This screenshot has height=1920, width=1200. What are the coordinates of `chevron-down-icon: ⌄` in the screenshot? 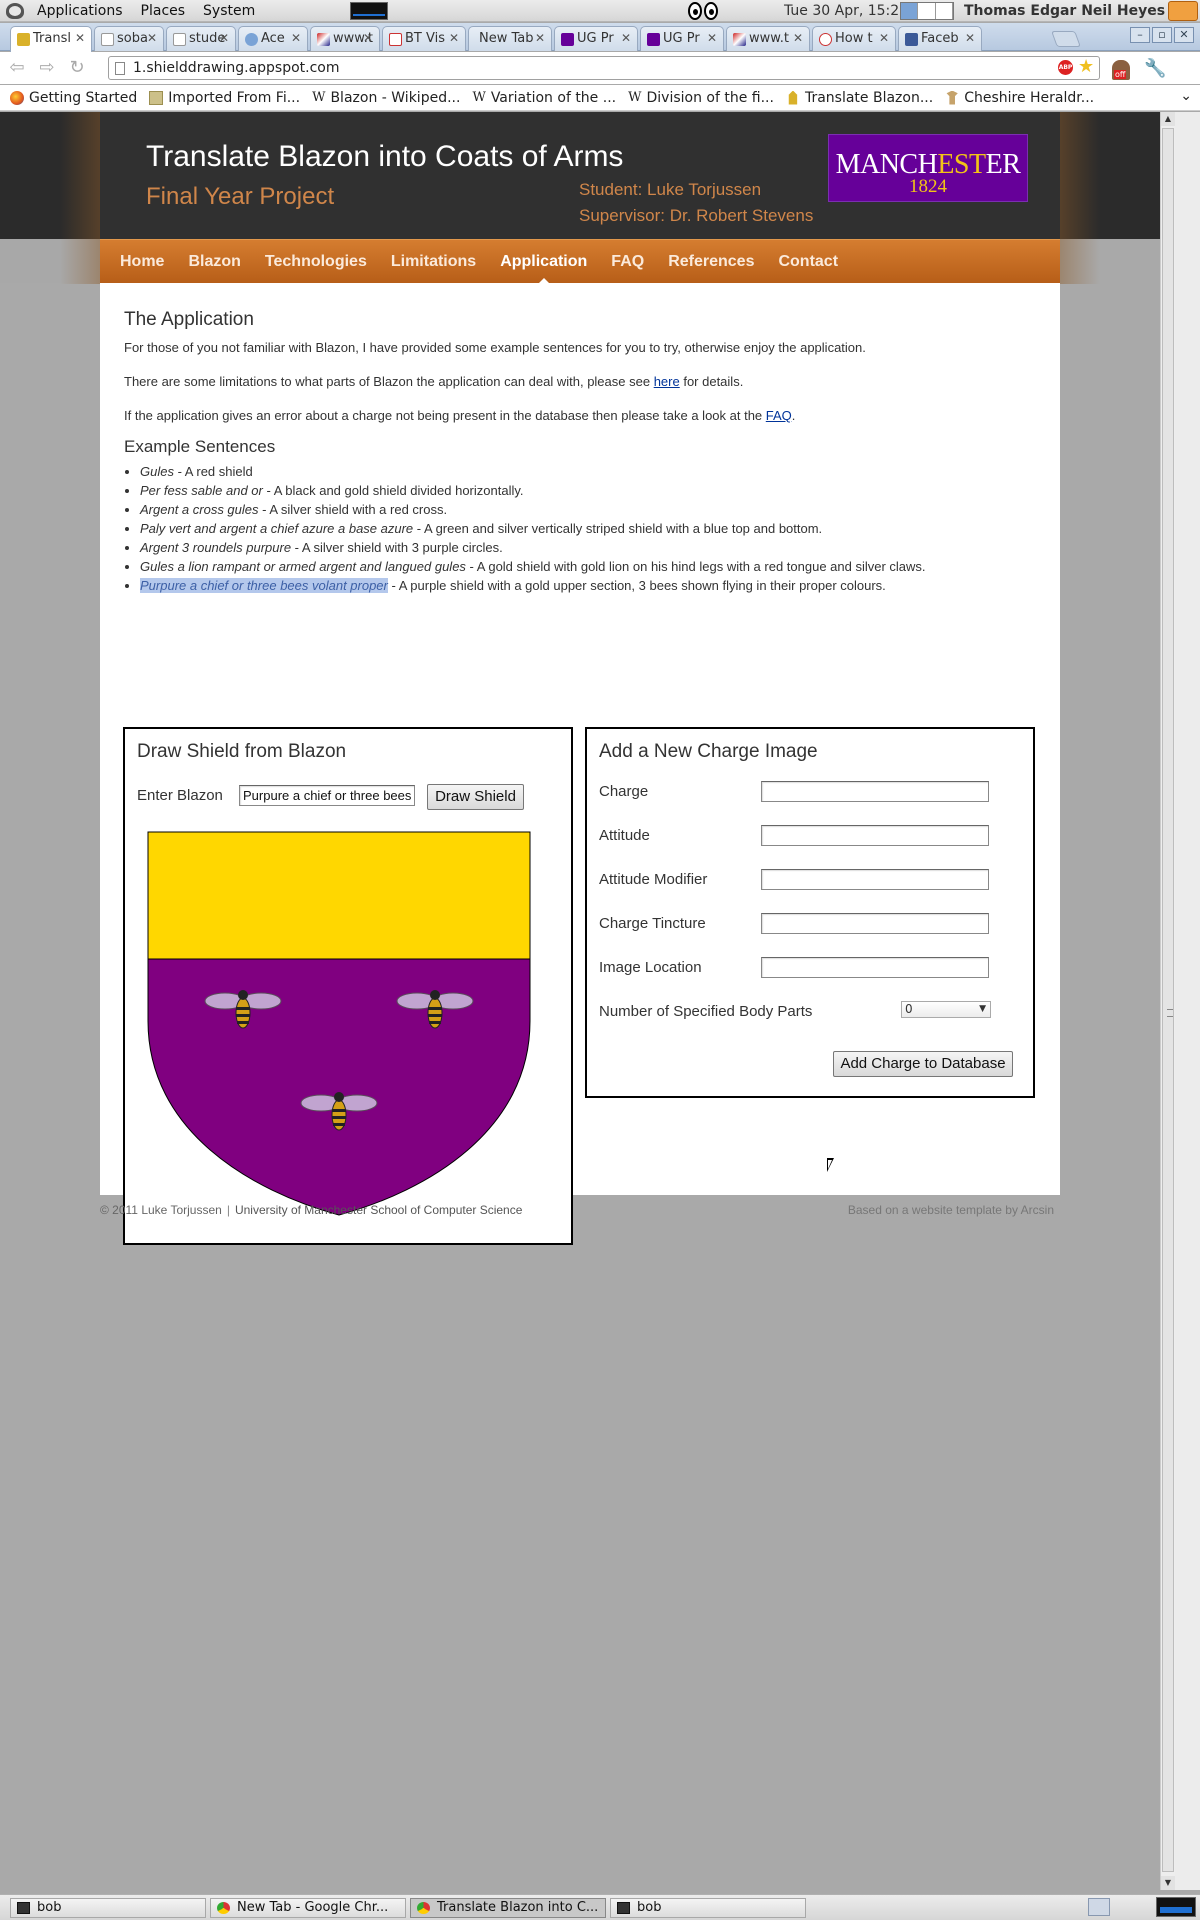 It's located at (1186, 96).